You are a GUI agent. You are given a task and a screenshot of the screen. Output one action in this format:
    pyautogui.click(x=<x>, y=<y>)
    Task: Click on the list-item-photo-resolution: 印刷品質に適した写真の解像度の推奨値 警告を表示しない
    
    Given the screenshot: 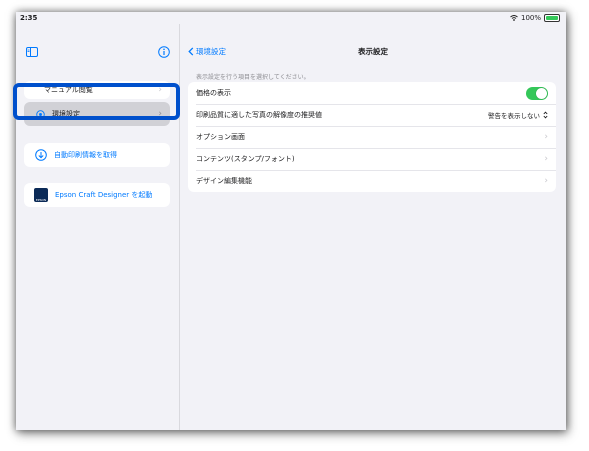 What is the action you would take?
    pyautogui.click(x=372, y=115)
    